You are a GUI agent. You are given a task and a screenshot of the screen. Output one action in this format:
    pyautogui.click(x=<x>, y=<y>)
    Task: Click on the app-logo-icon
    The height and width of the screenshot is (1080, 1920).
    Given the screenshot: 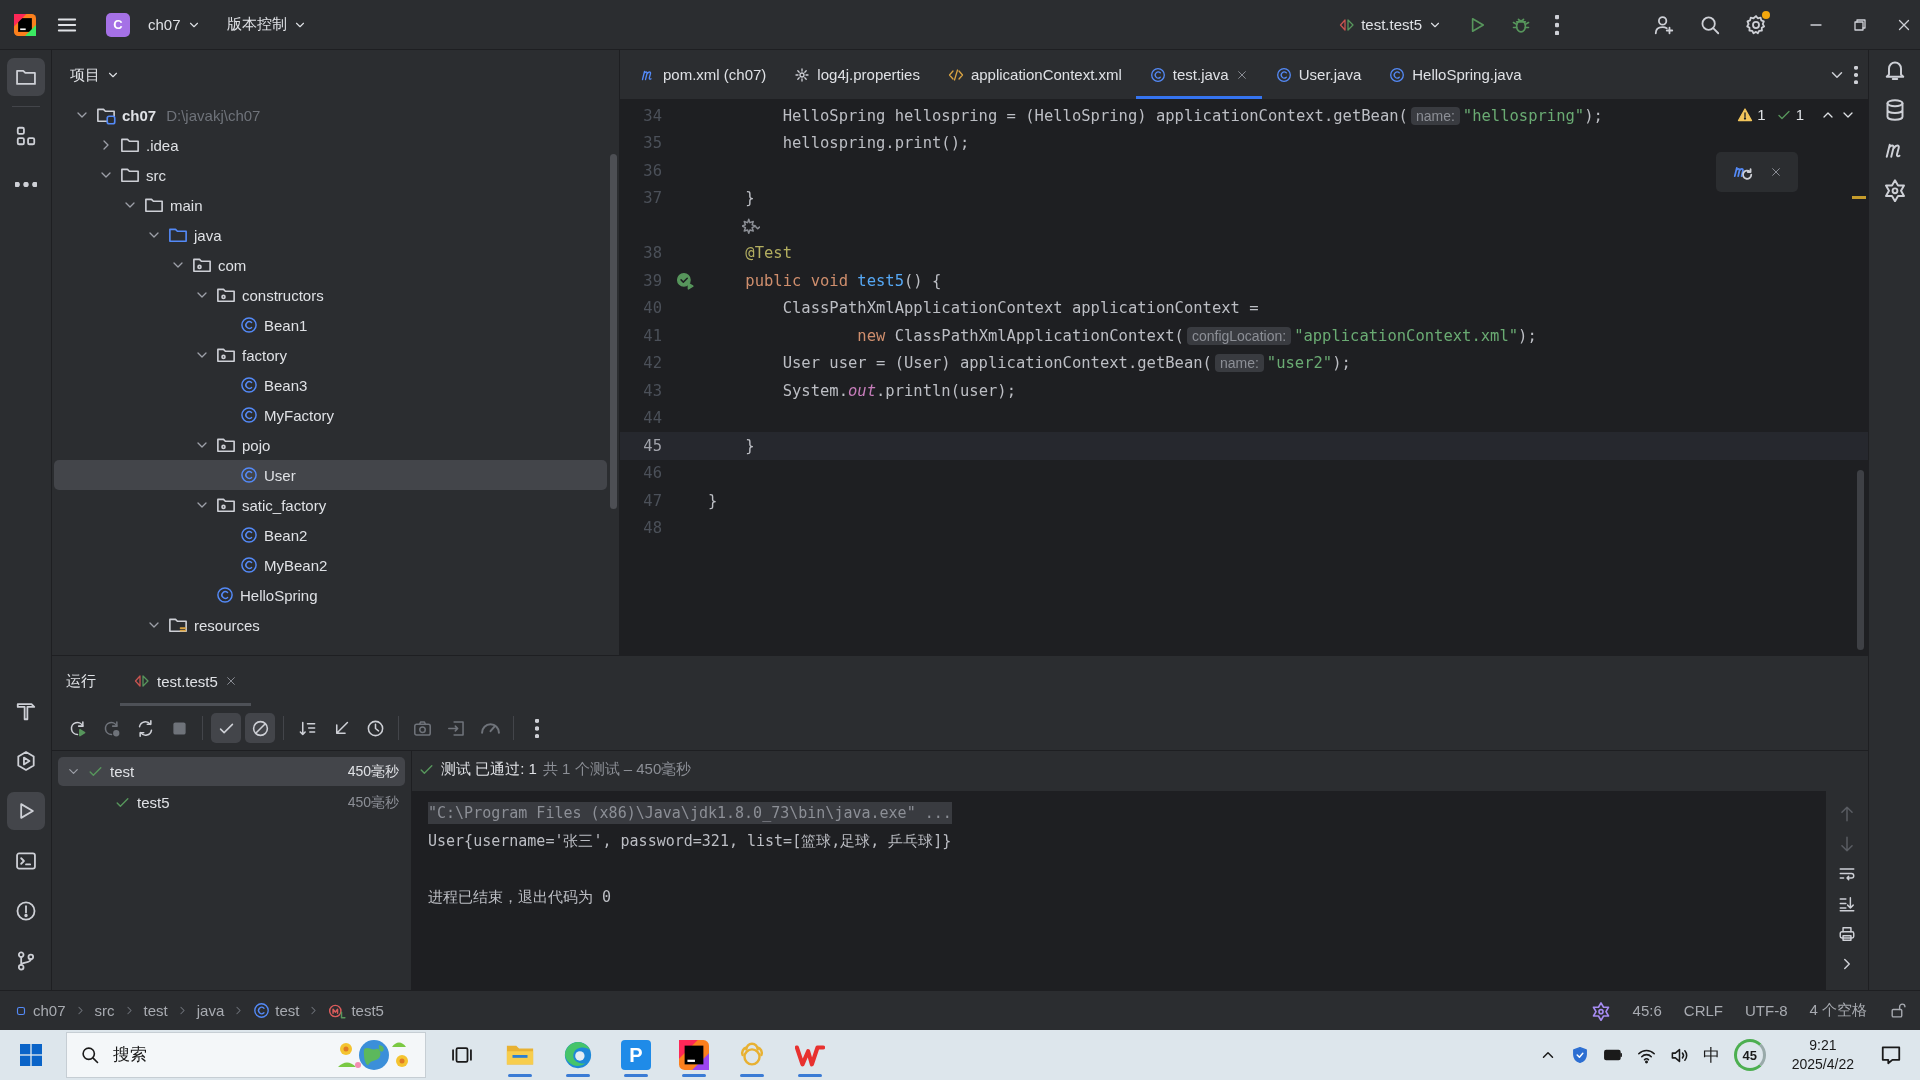 What is the action you would take?
    pyautogui.click(x=25, y=24)
    